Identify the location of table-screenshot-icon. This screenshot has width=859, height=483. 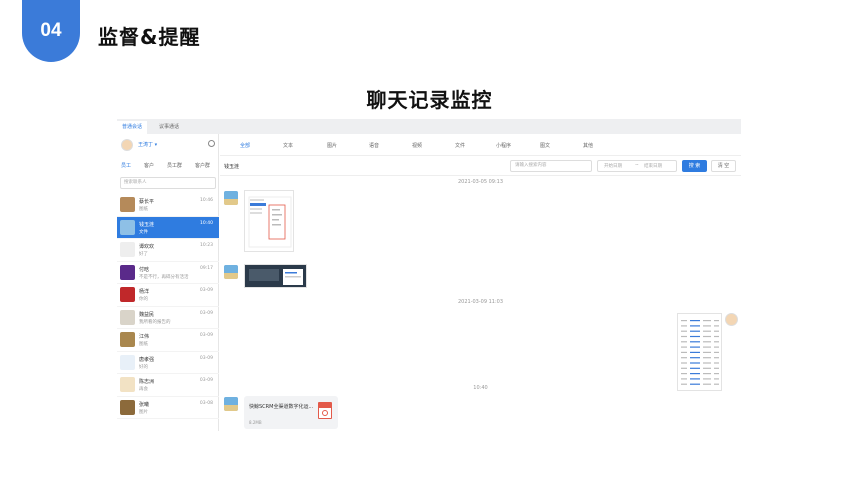
(700, 352).